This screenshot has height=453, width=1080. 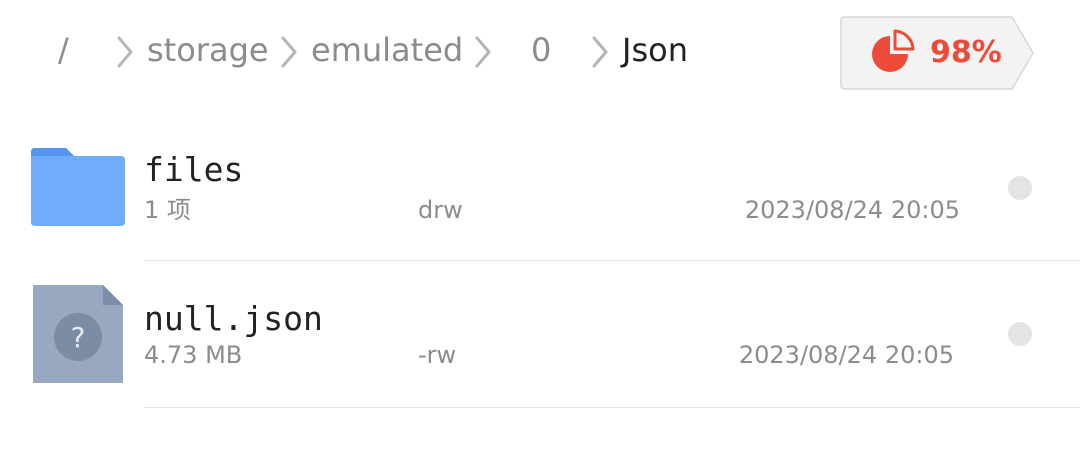 I want to click on file-name: null.json, so click(x=233, y=318).